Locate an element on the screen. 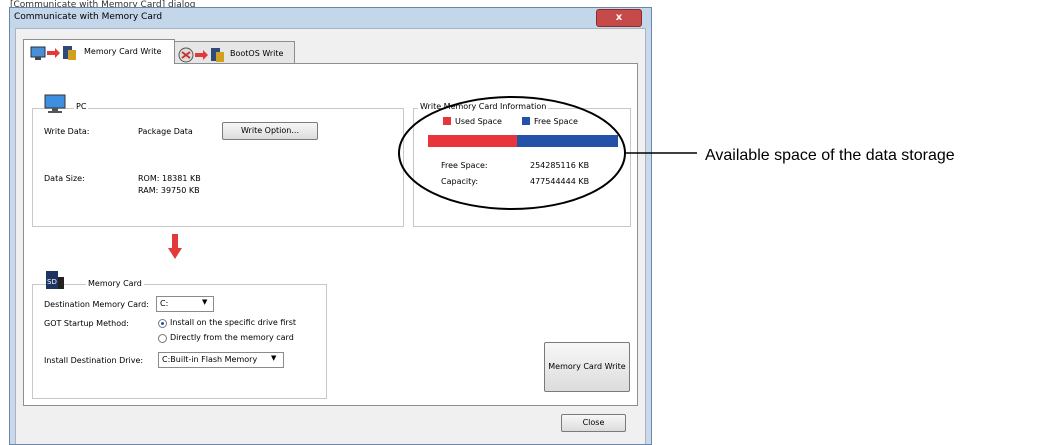 The height and width of the screenshot is (445, 1042). memory-card-write-button: Memory Card Write is located at coordinates (587, 367).